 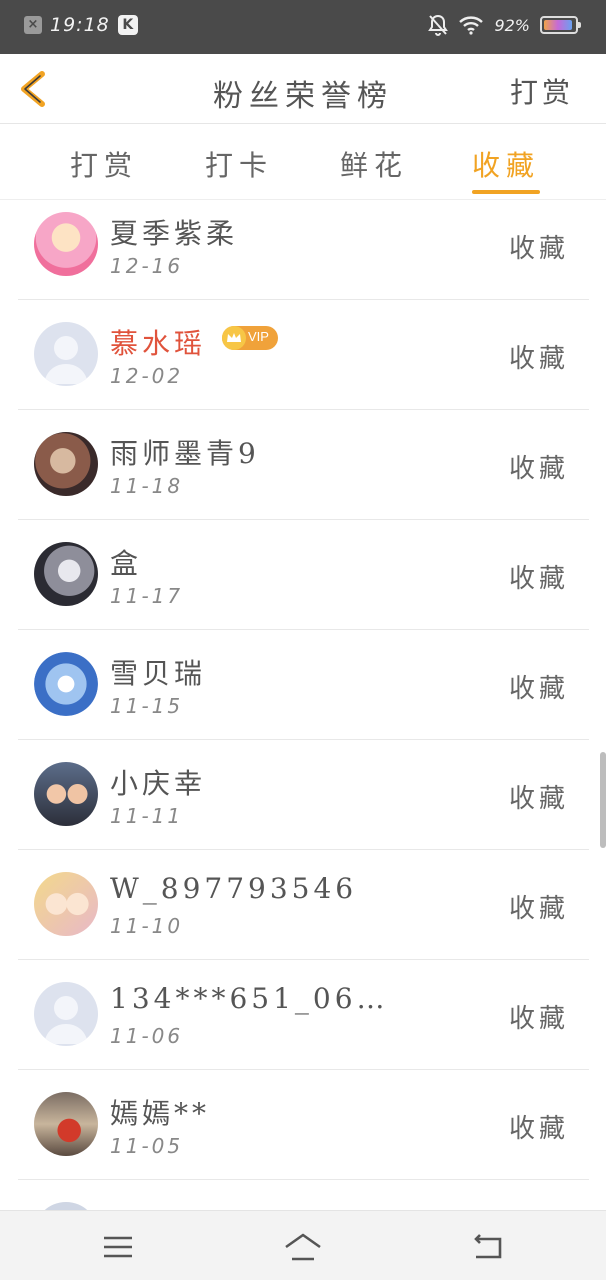 I want to click on list-item: 雪贝瑞 11-15 收藏, so click(x=303, y=685).